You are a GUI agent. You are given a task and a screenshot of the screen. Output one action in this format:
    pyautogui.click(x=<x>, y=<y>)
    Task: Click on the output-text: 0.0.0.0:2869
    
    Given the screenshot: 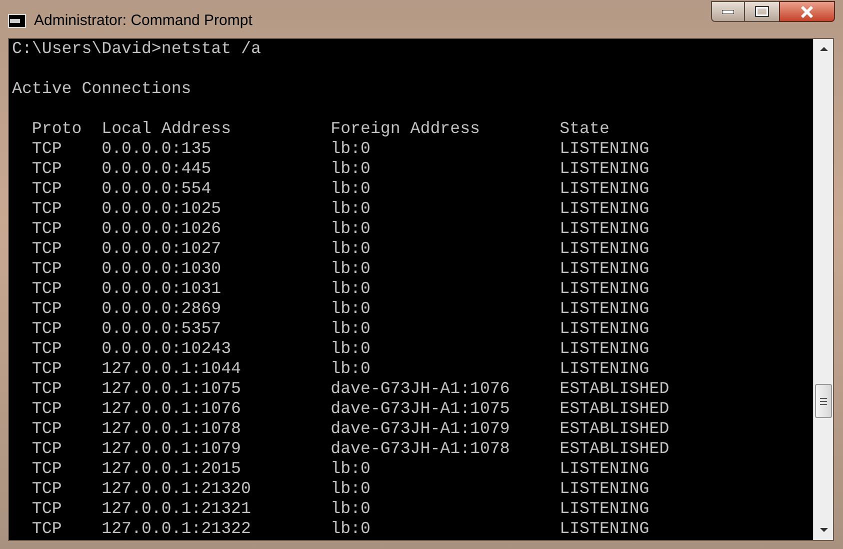 What is the action you would take?
    pyautogui.click(x=162, y=308)
    